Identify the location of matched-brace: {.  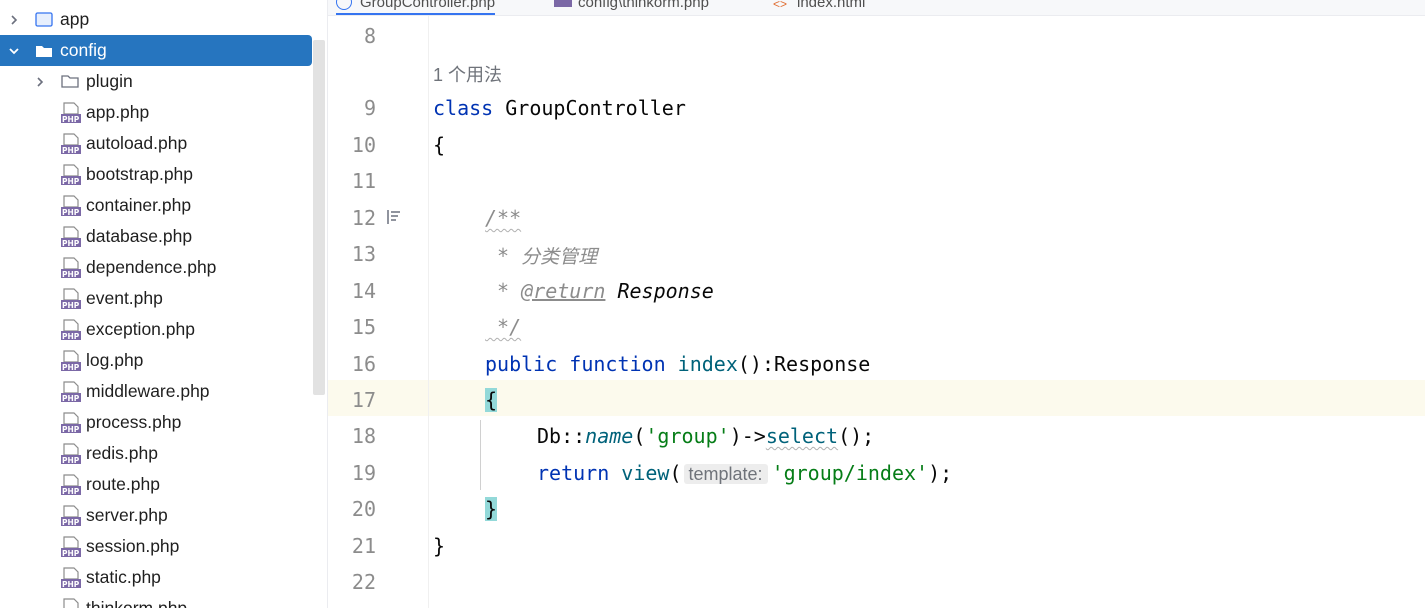
(491, 400).